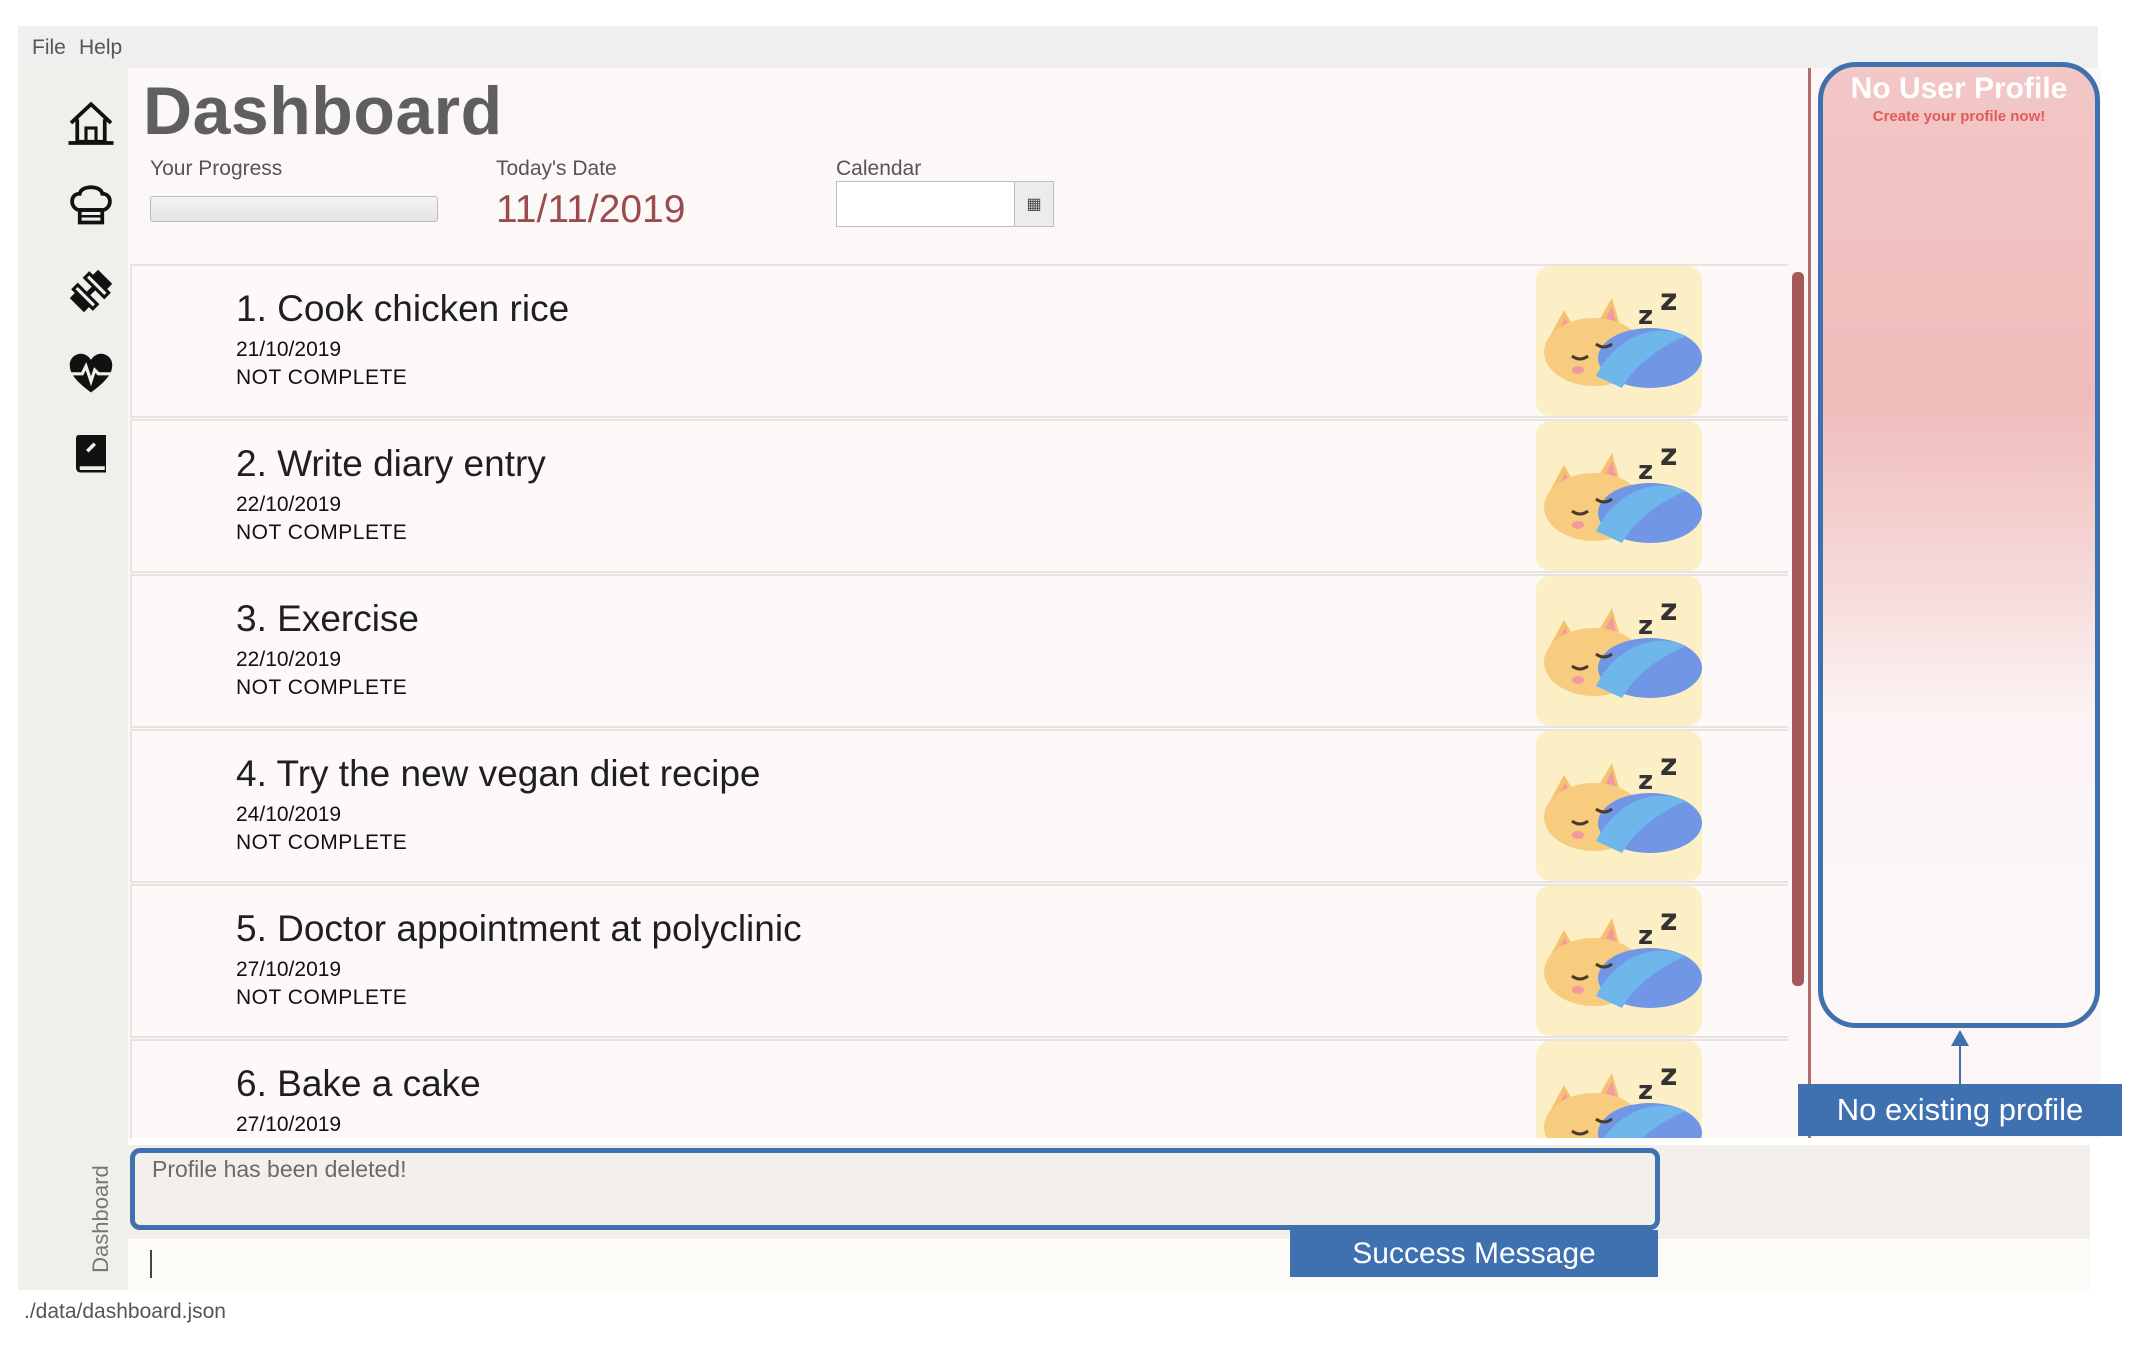  I want to click on success-message-callout: Success Message, so click(1474, 1253).